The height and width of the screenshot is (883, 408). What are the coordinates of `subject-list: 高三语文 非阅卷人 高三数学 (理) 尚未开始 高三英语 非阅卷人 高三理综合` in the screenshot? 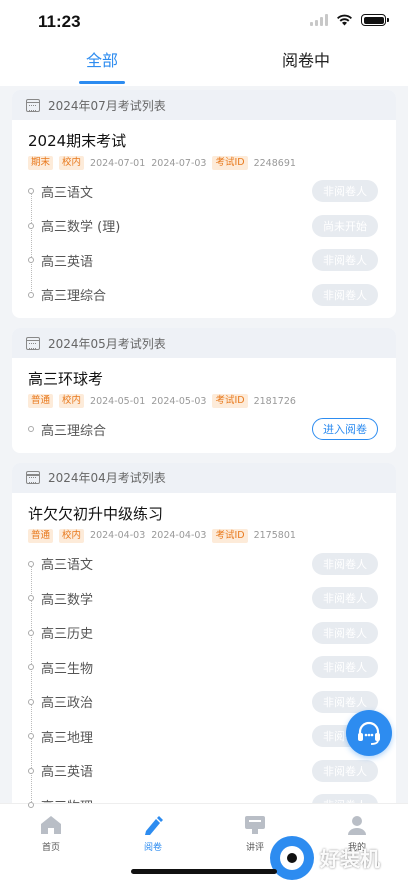 It's located at (203, 243).